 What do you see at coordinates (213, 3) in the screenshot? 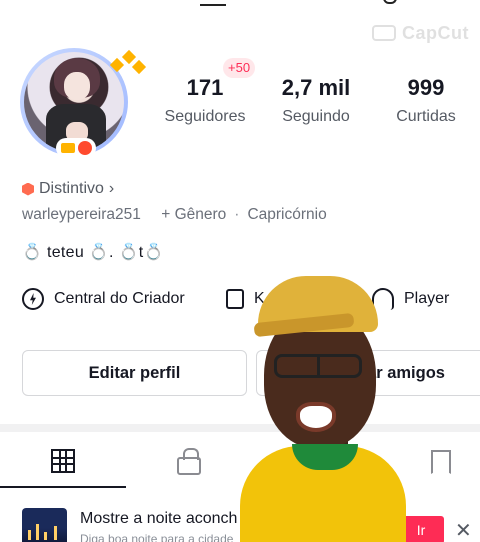
I see `share-icon` at bounding box center [213, 3].